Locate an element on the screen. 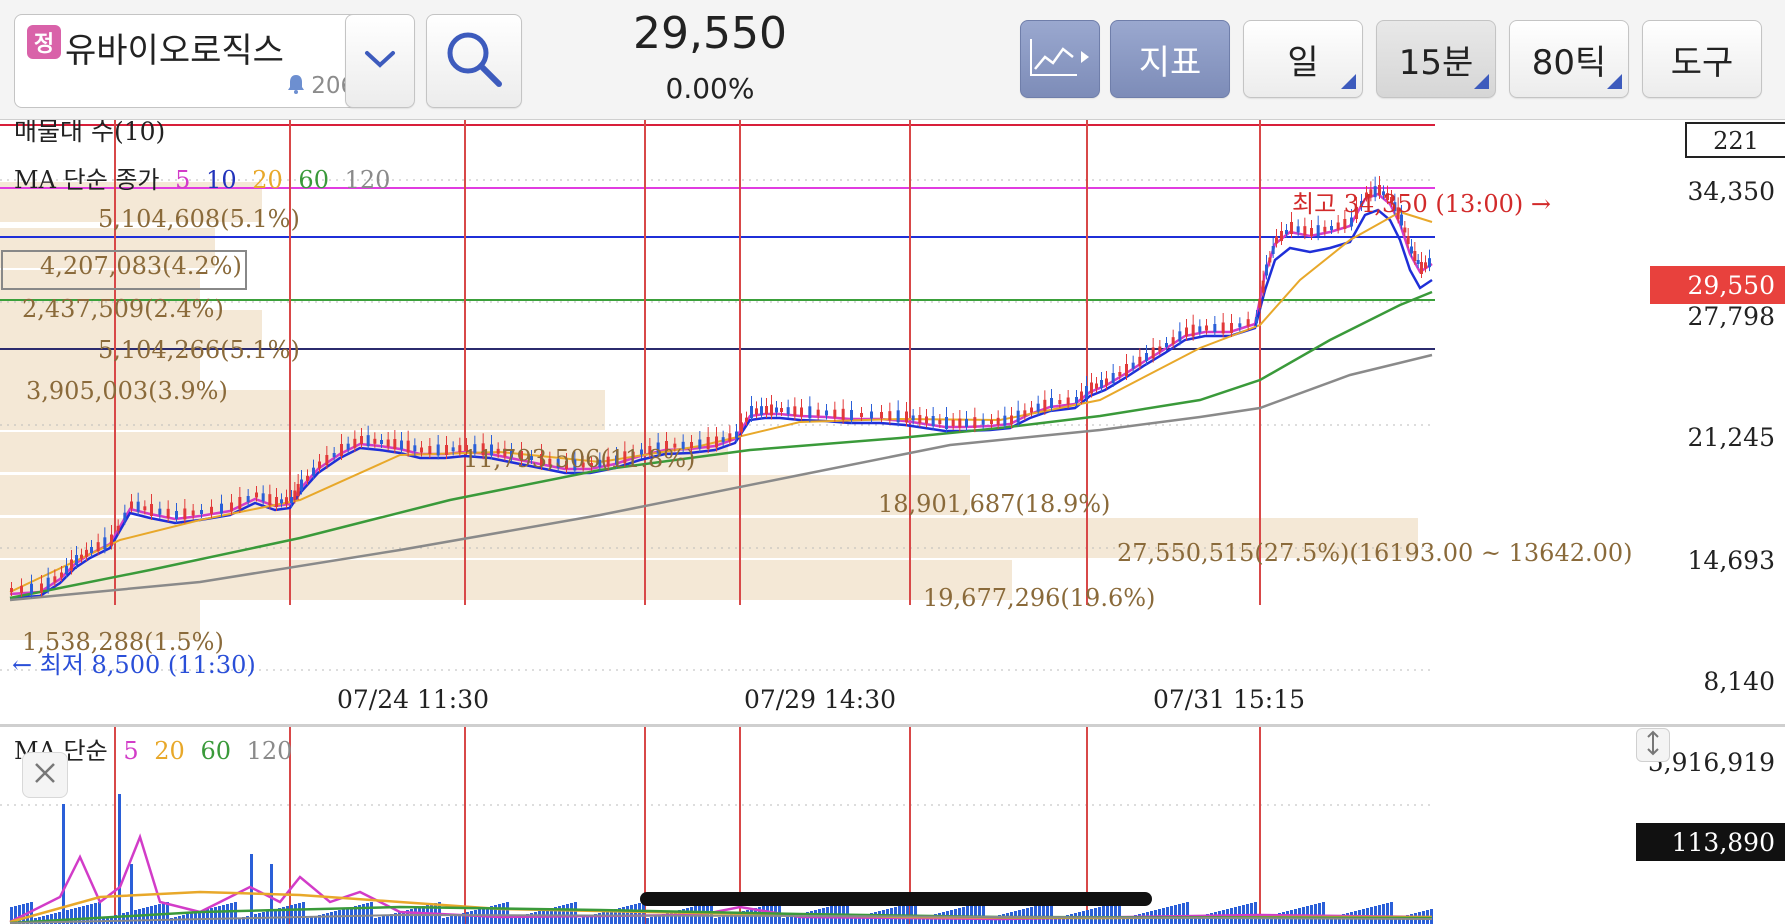 This screenshot has height=924, width=1785. vol-ma-period-20: 20 is located at coordinates (169, 751).